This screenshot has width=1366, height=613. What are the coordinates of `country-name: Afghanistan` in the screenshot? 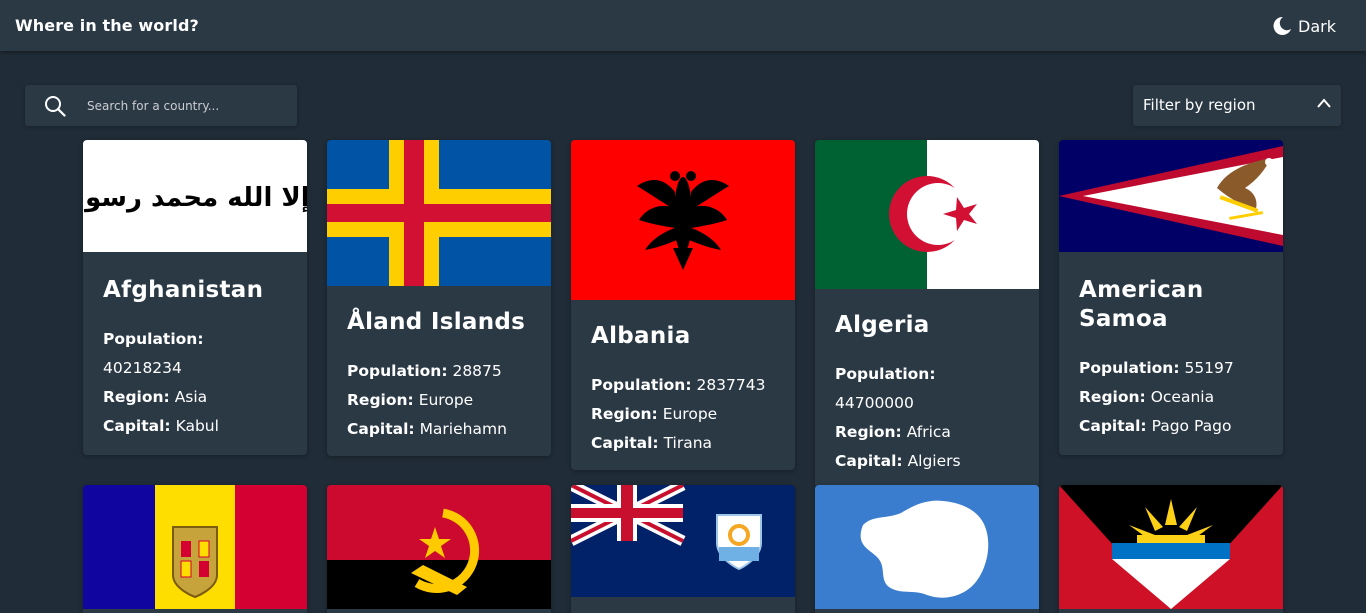 It's located at (183, 290).